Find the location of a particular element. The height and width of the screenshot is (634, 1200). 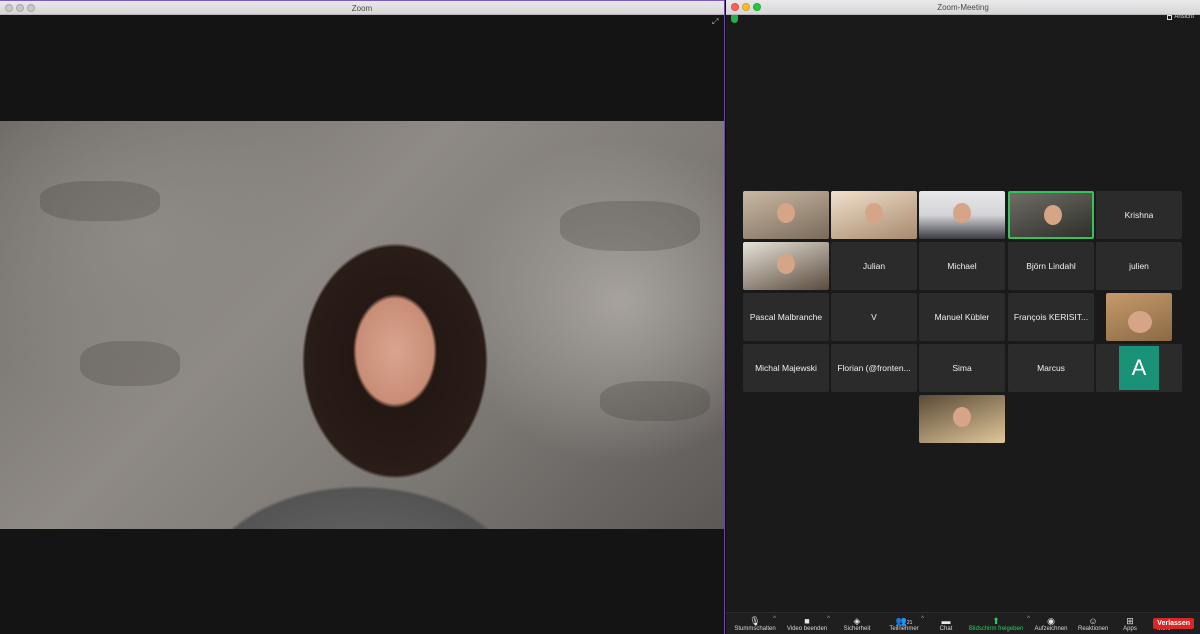

participant-tile is located at coordinates (1139, 317).